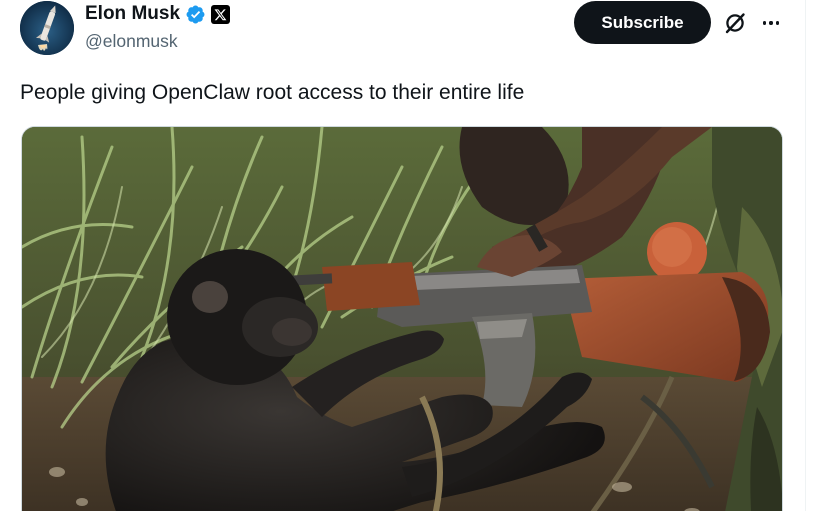 Image resolution: width=819 pixels, height=511 pixels. I want to click on author-handle: @elonmusk, so click(131, 41).